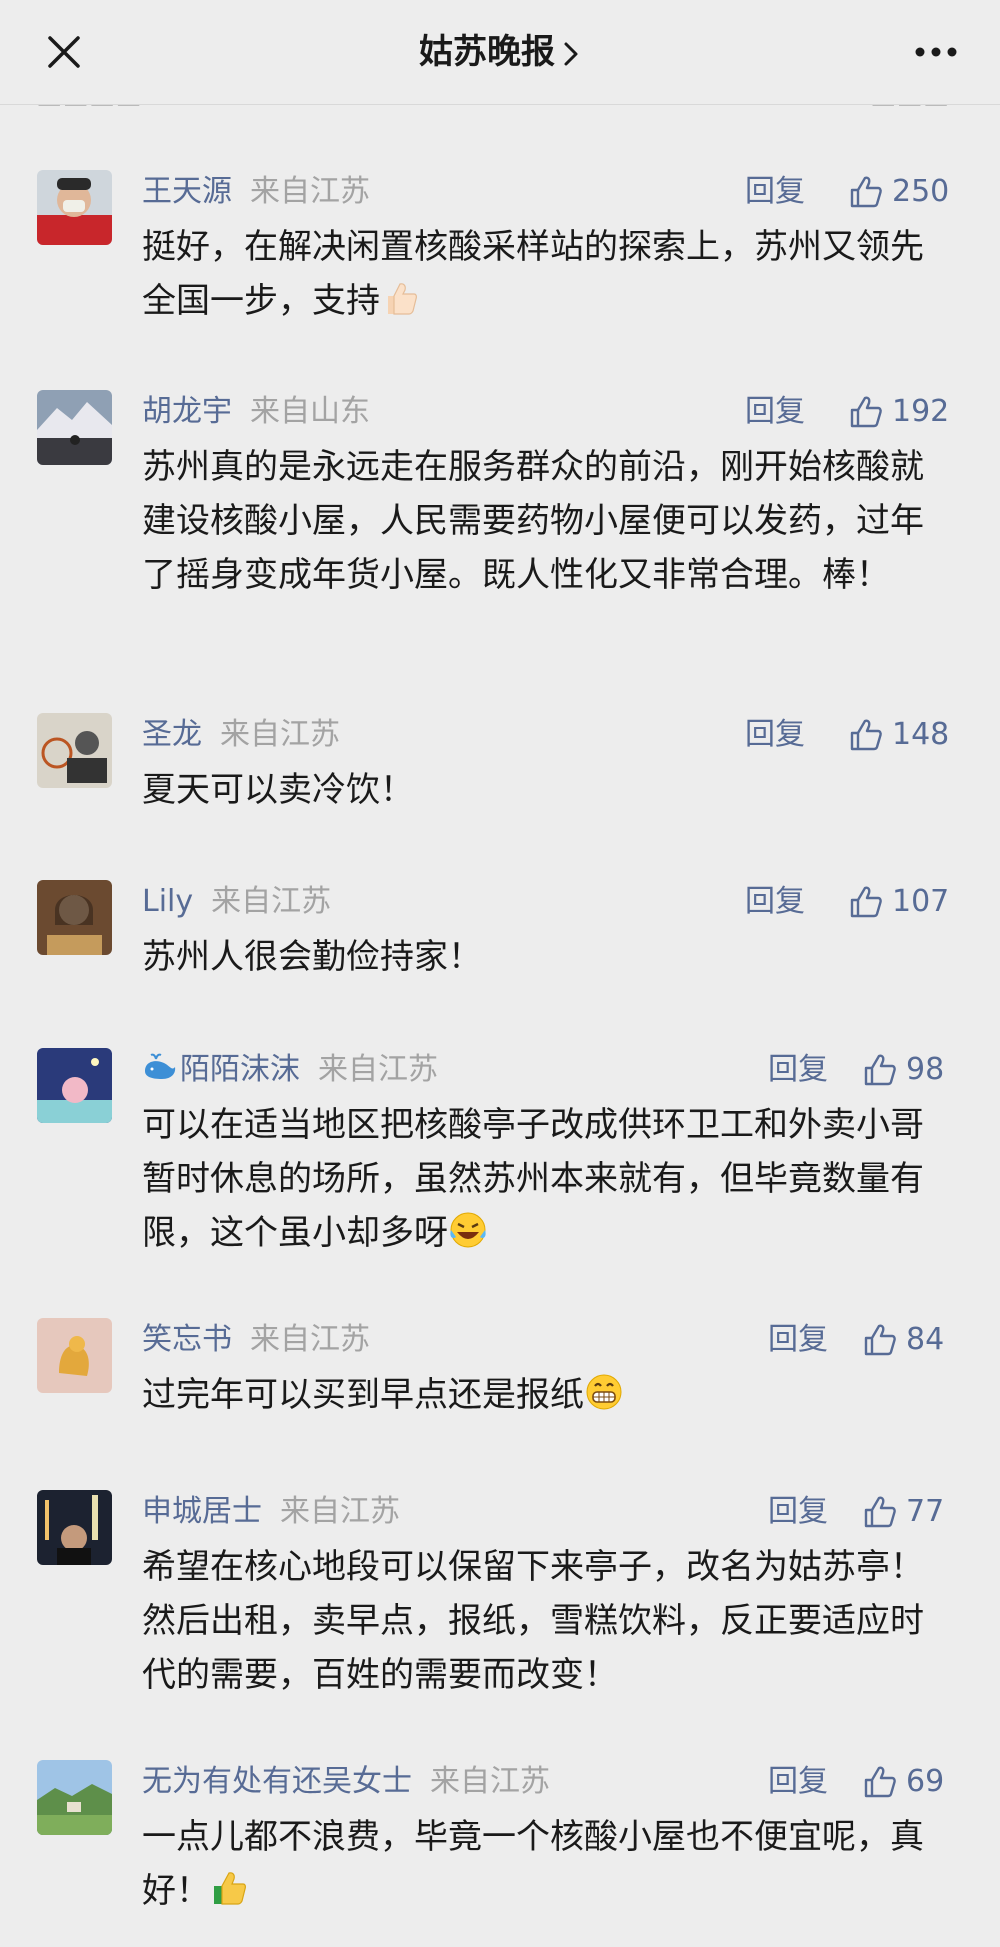 The width and height of the screenshot is (1000, 1947). Describe the element at coordinates (278, 790) in the screenshot. I see `comment-text: 夏天可以卖冷饮！` at that location.